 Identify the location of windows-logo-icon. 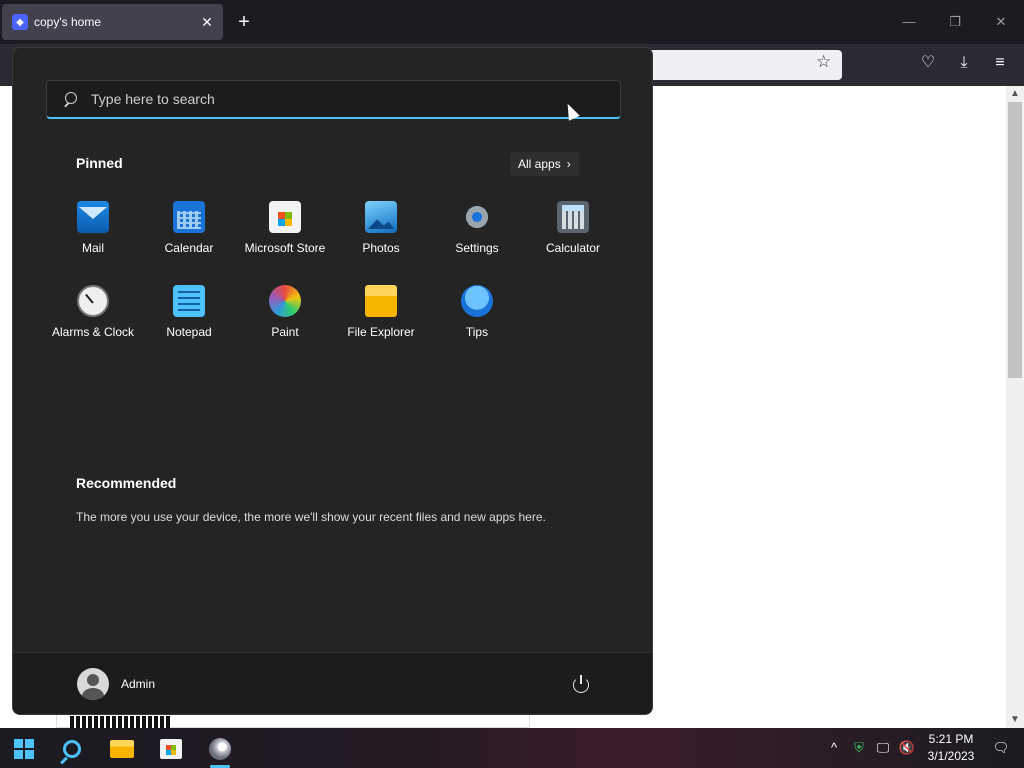
(24, 749).